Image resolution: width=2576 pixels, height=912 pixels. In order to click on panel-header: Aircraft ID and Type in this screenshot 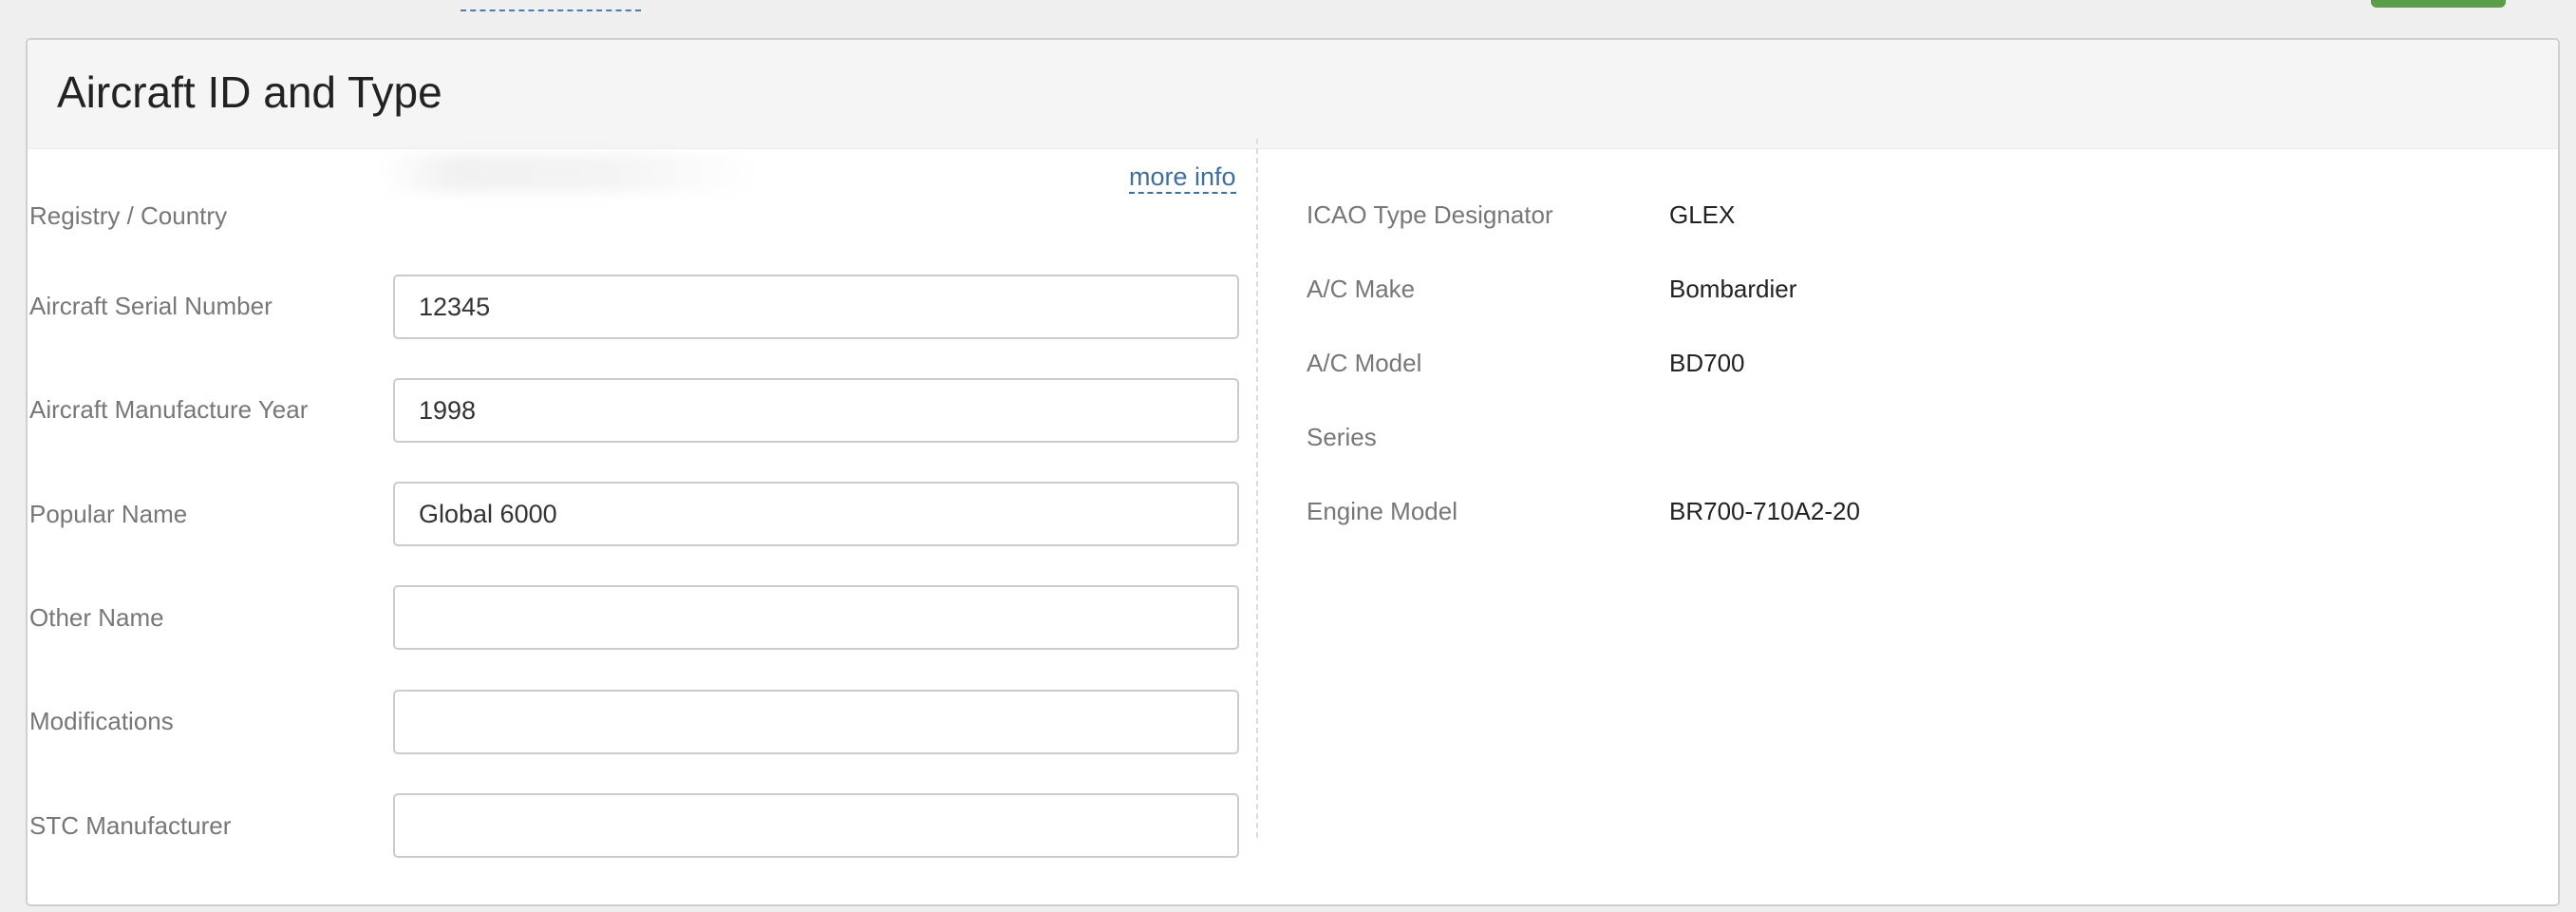, I will do `click(1293, 94)`.